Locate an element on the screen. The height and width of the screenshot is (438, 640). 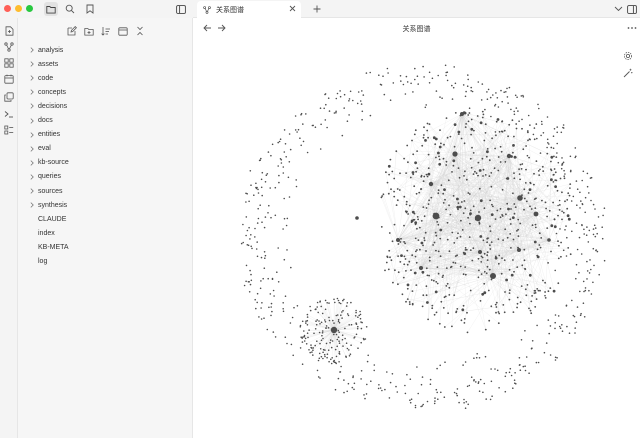
close-window-button is located at coordinates (7, 8).